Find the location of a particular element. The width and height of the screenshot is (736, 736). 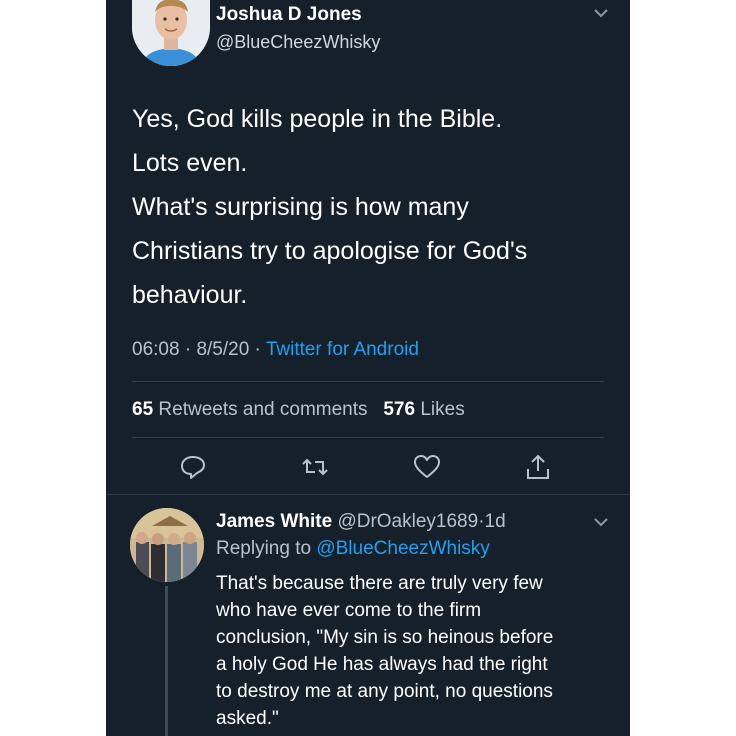

likes-label: Likes is located at coordinates (442, 409).